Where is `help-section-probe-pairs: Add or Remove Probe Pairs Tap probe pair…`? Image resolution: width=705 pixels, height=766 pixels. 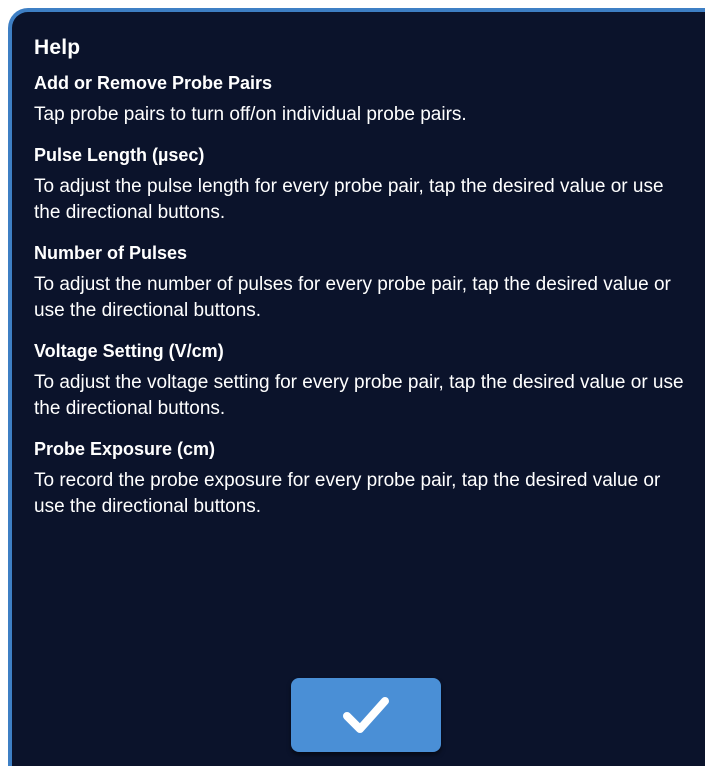
help-section-probe-pairs: Add or Remove Probe Pairs Tap probe pair… is located at coordinates (360, 100).